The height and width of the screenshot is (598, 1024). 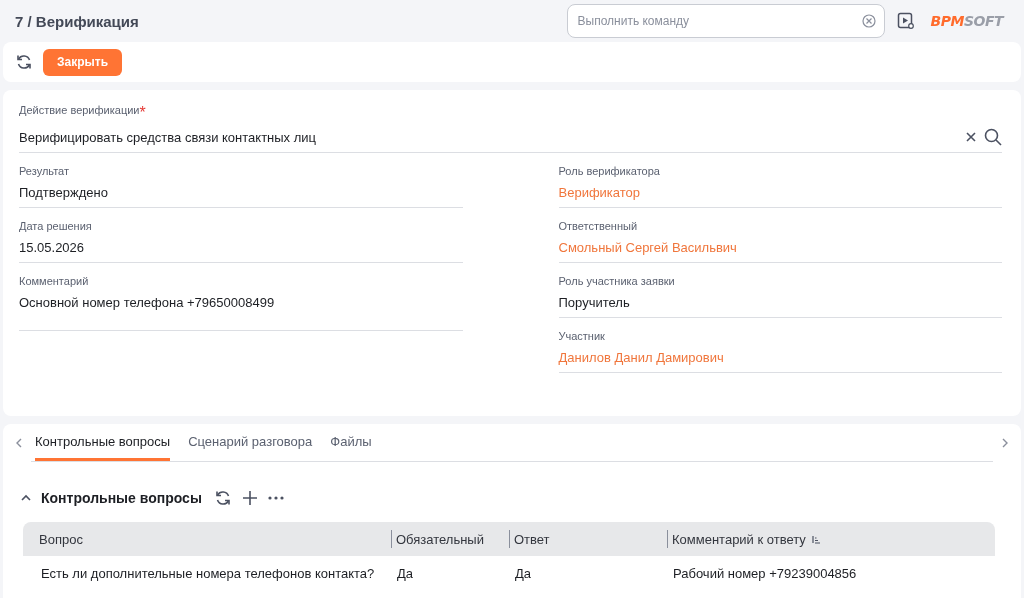 What do you see at coordinates (582, 336) in the screenshot?
I see `field-label: Участник` at bounding box center [582, 336].